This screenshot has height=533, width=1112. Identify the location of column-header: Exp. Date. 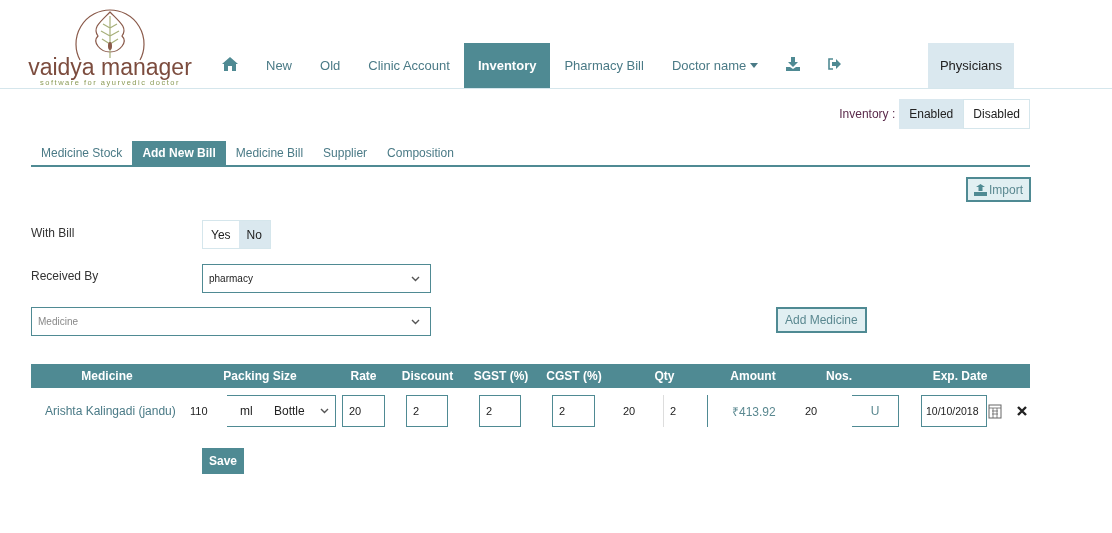
(960, 376).